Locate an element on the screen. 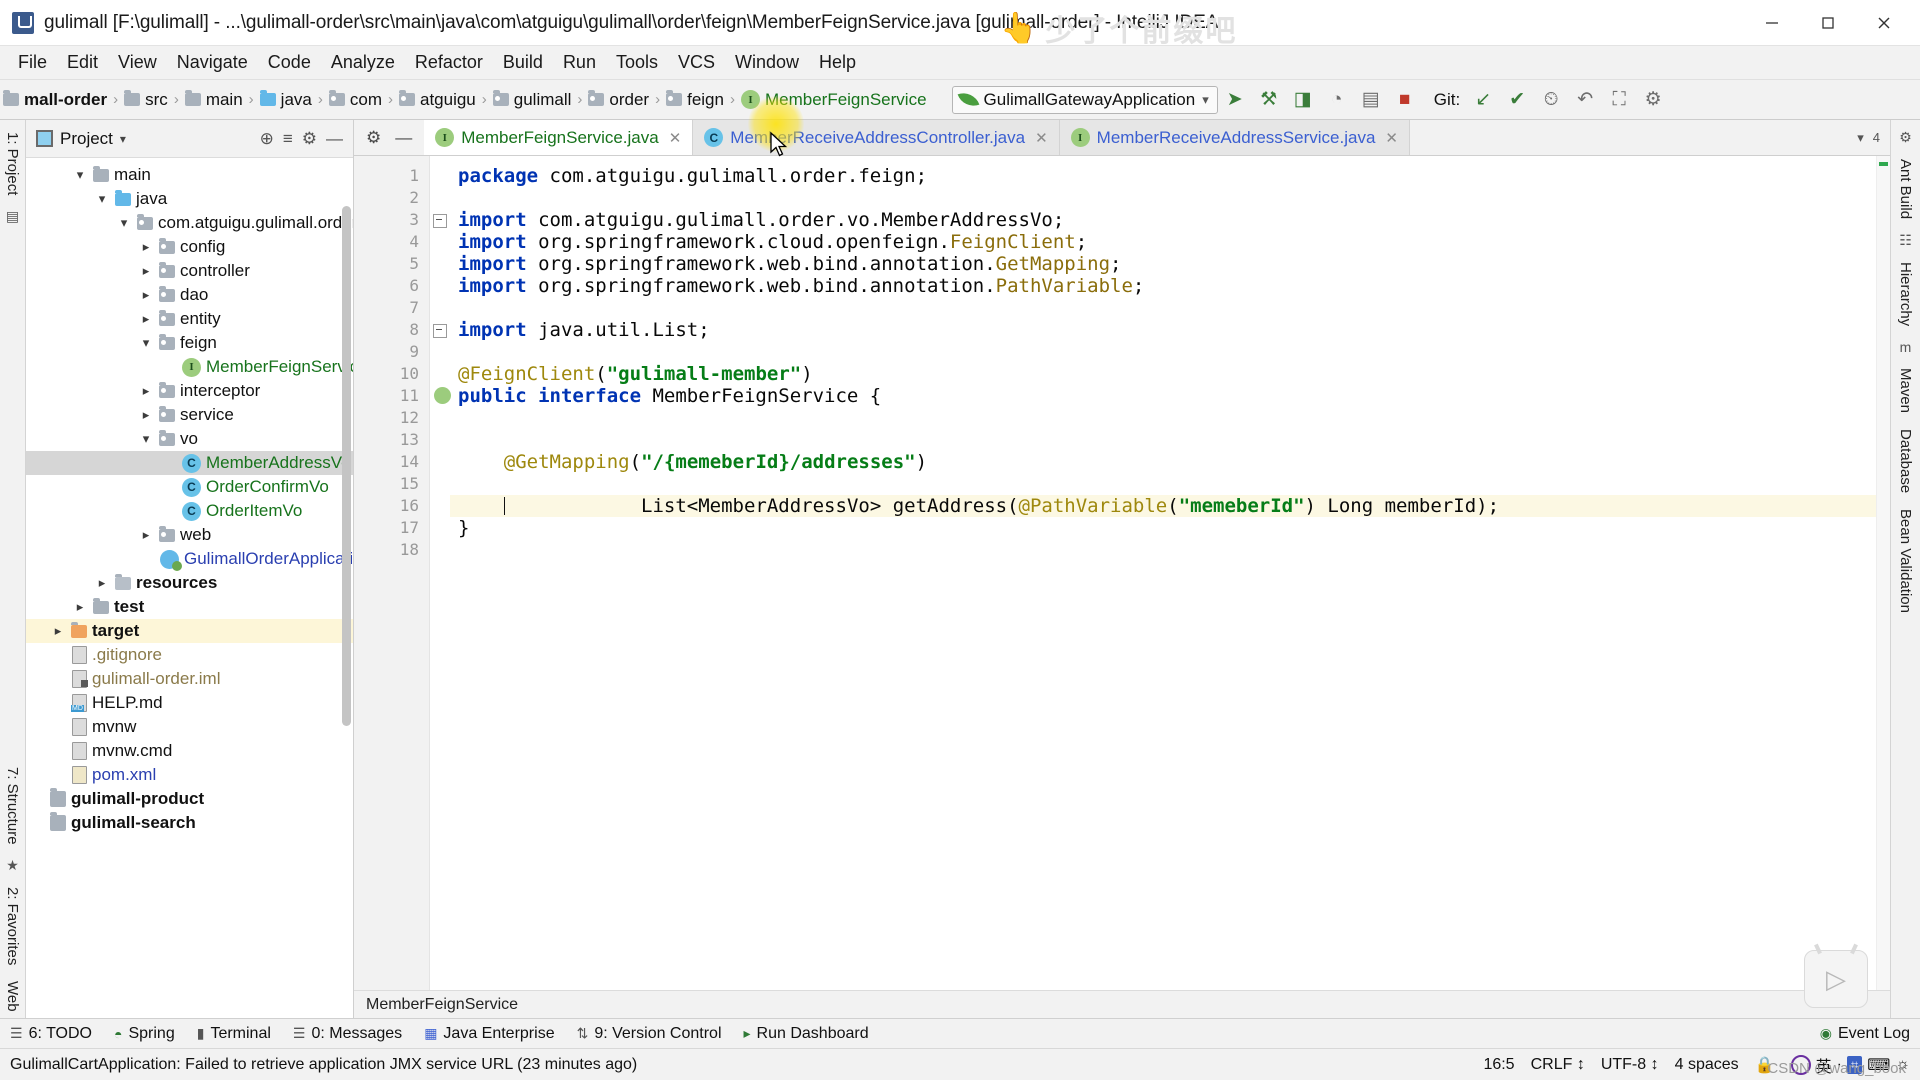 The image size is (1920, 1080). tree-node-mvnw: mvnw is located at coordinates (189, 727).